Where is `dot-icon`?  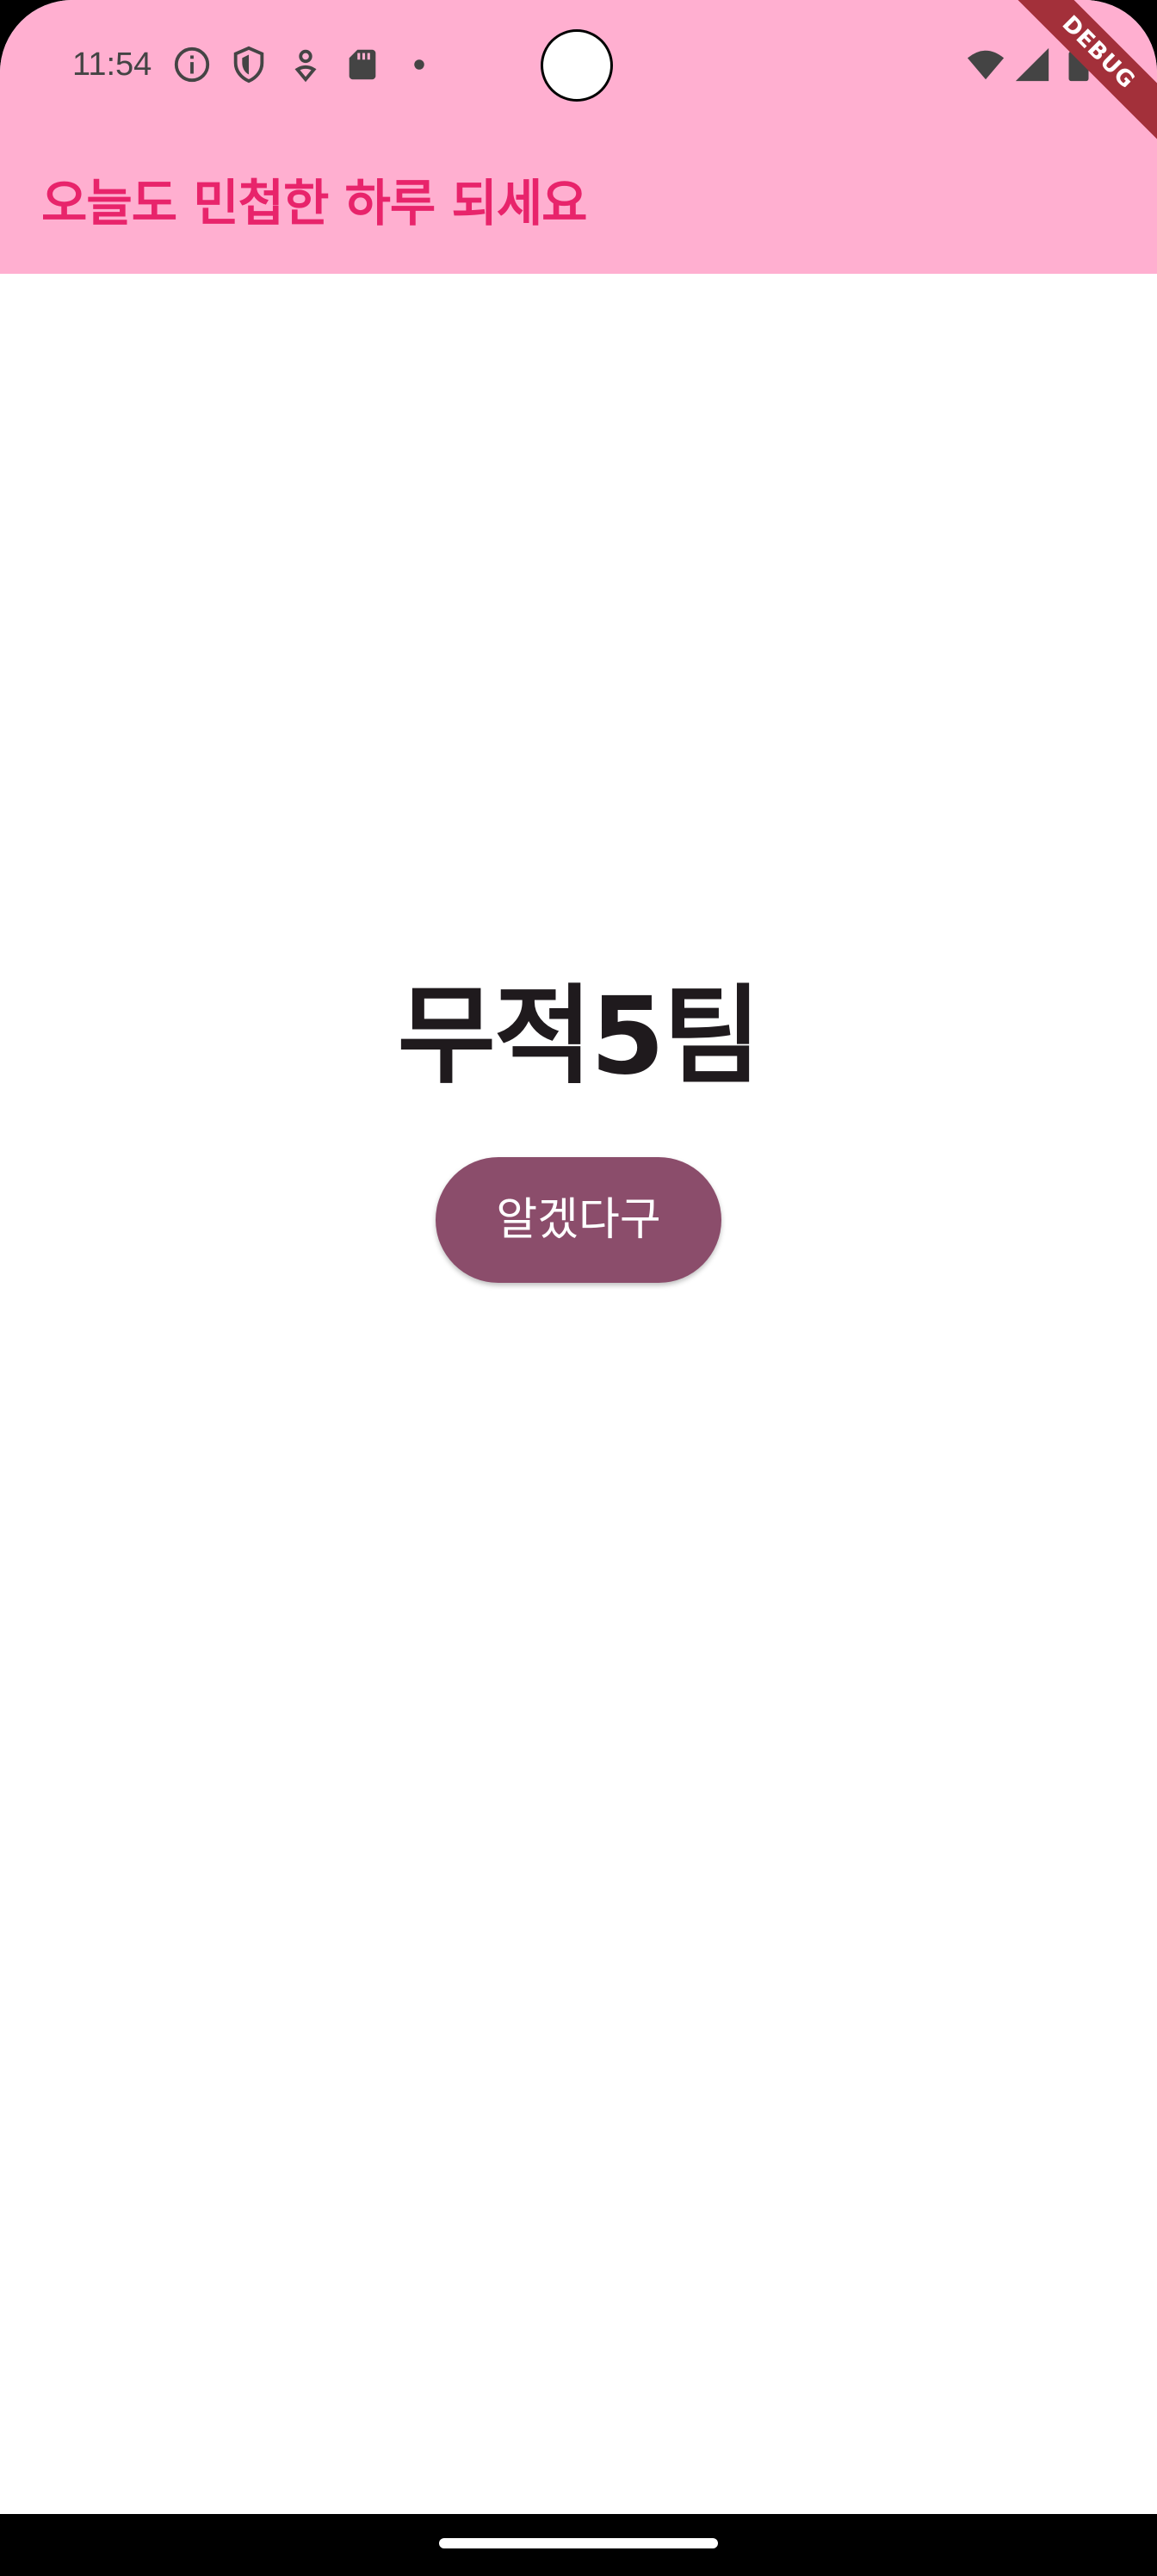
dot-icon is located at coordinates (419, 64).